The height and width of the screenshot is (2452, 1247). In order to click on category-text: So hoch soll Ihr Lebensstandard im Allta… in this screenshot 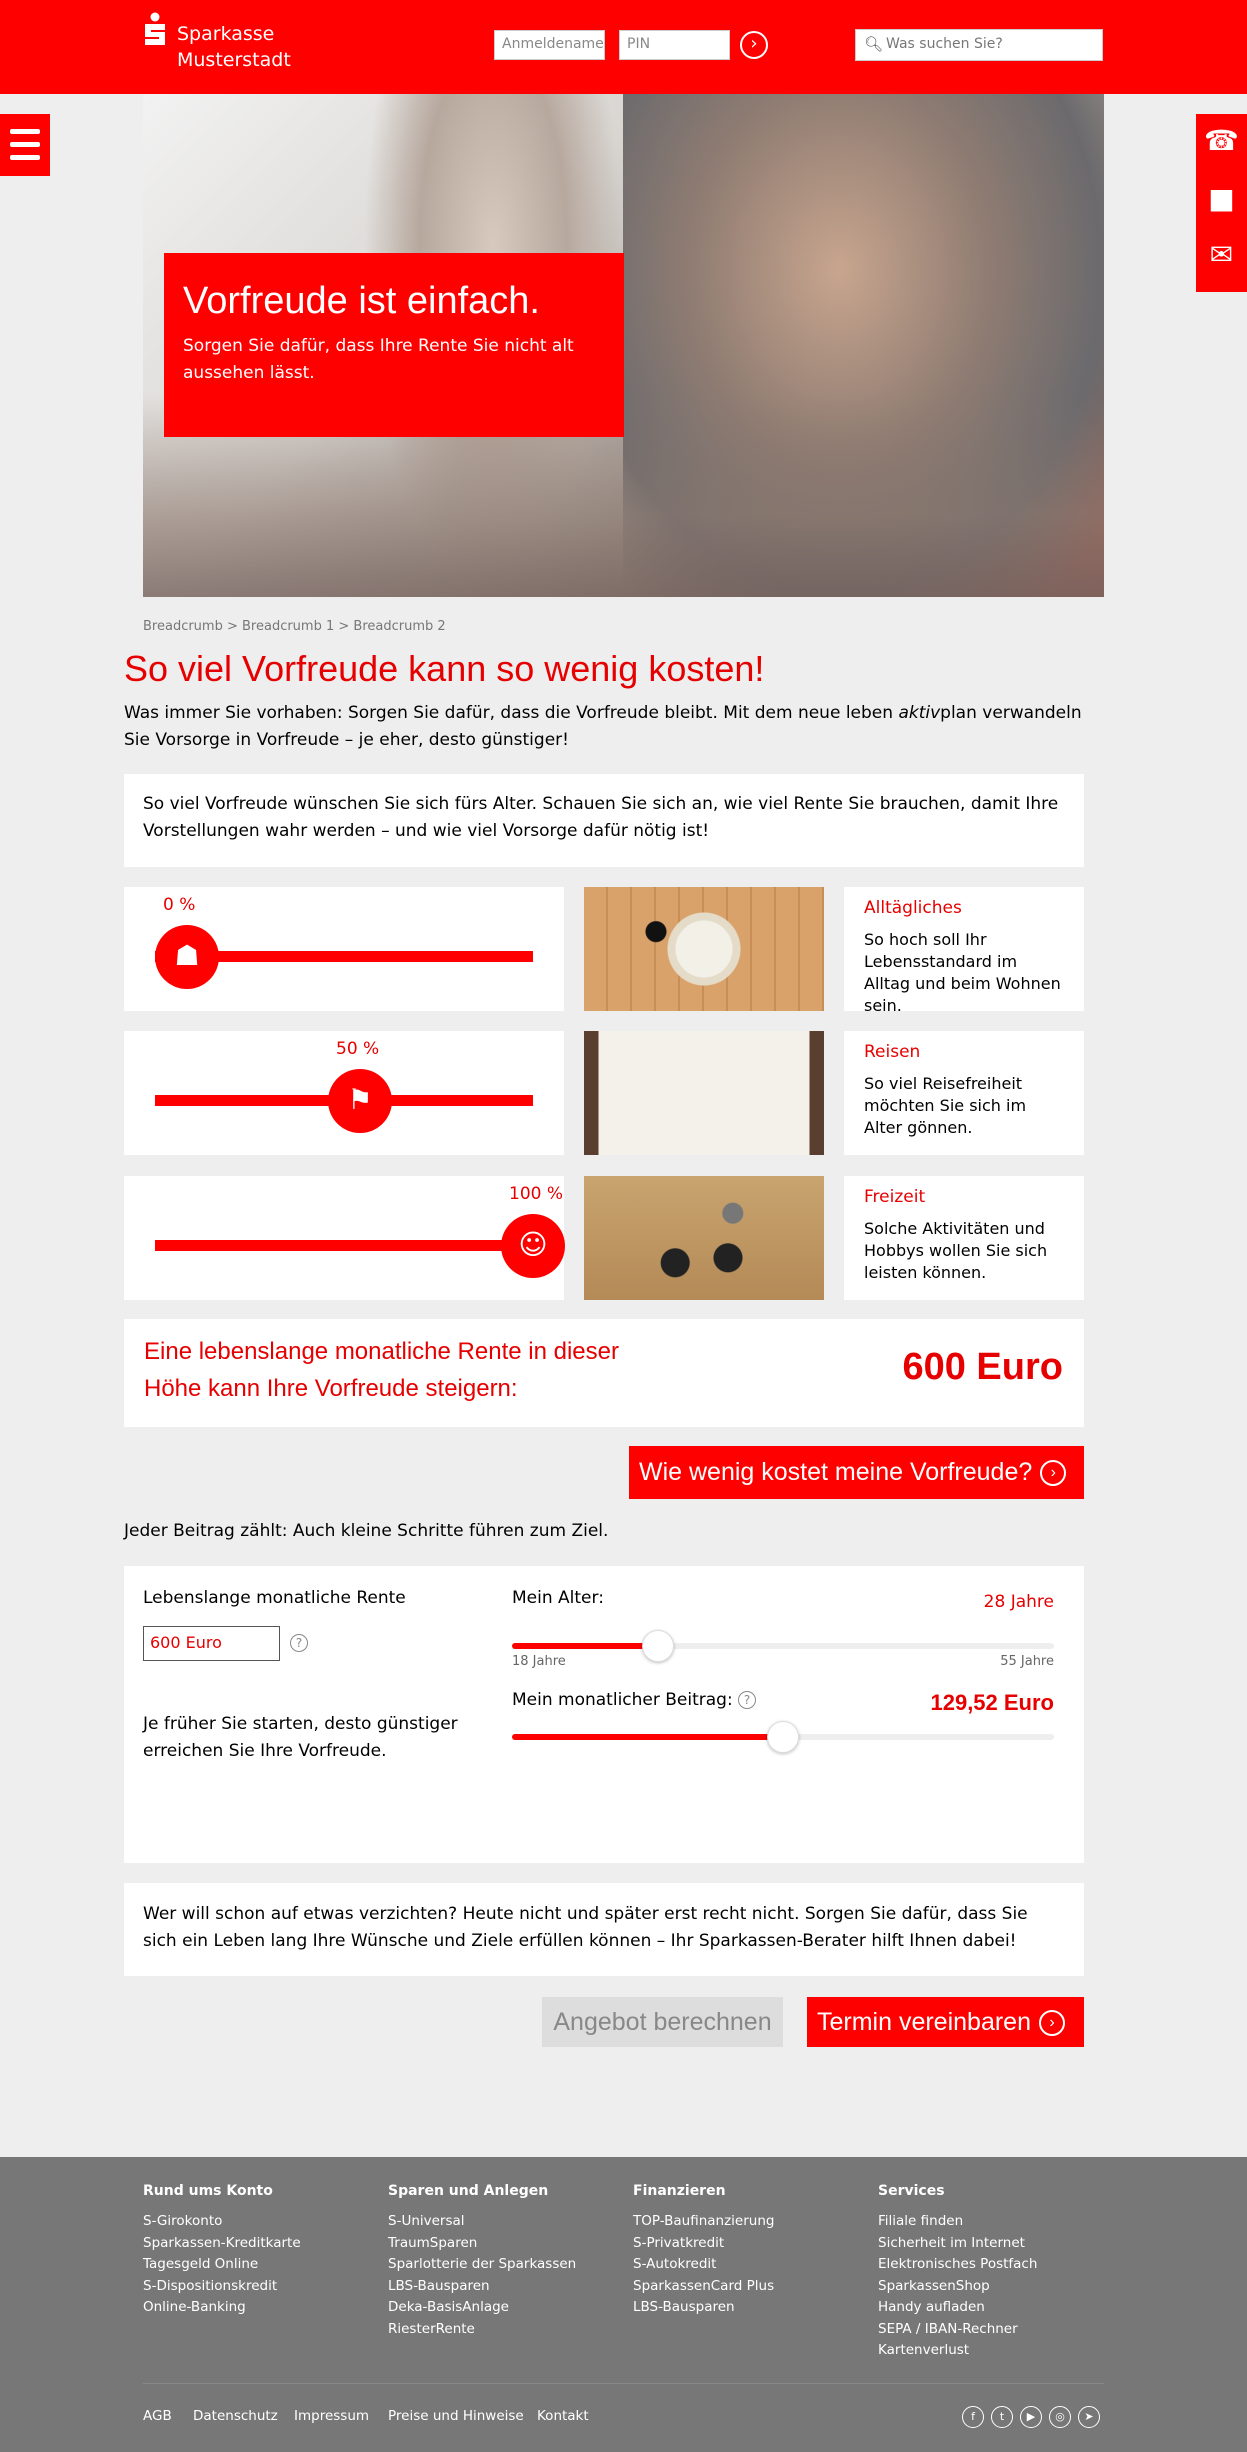, I will do `click(962, 972)`.